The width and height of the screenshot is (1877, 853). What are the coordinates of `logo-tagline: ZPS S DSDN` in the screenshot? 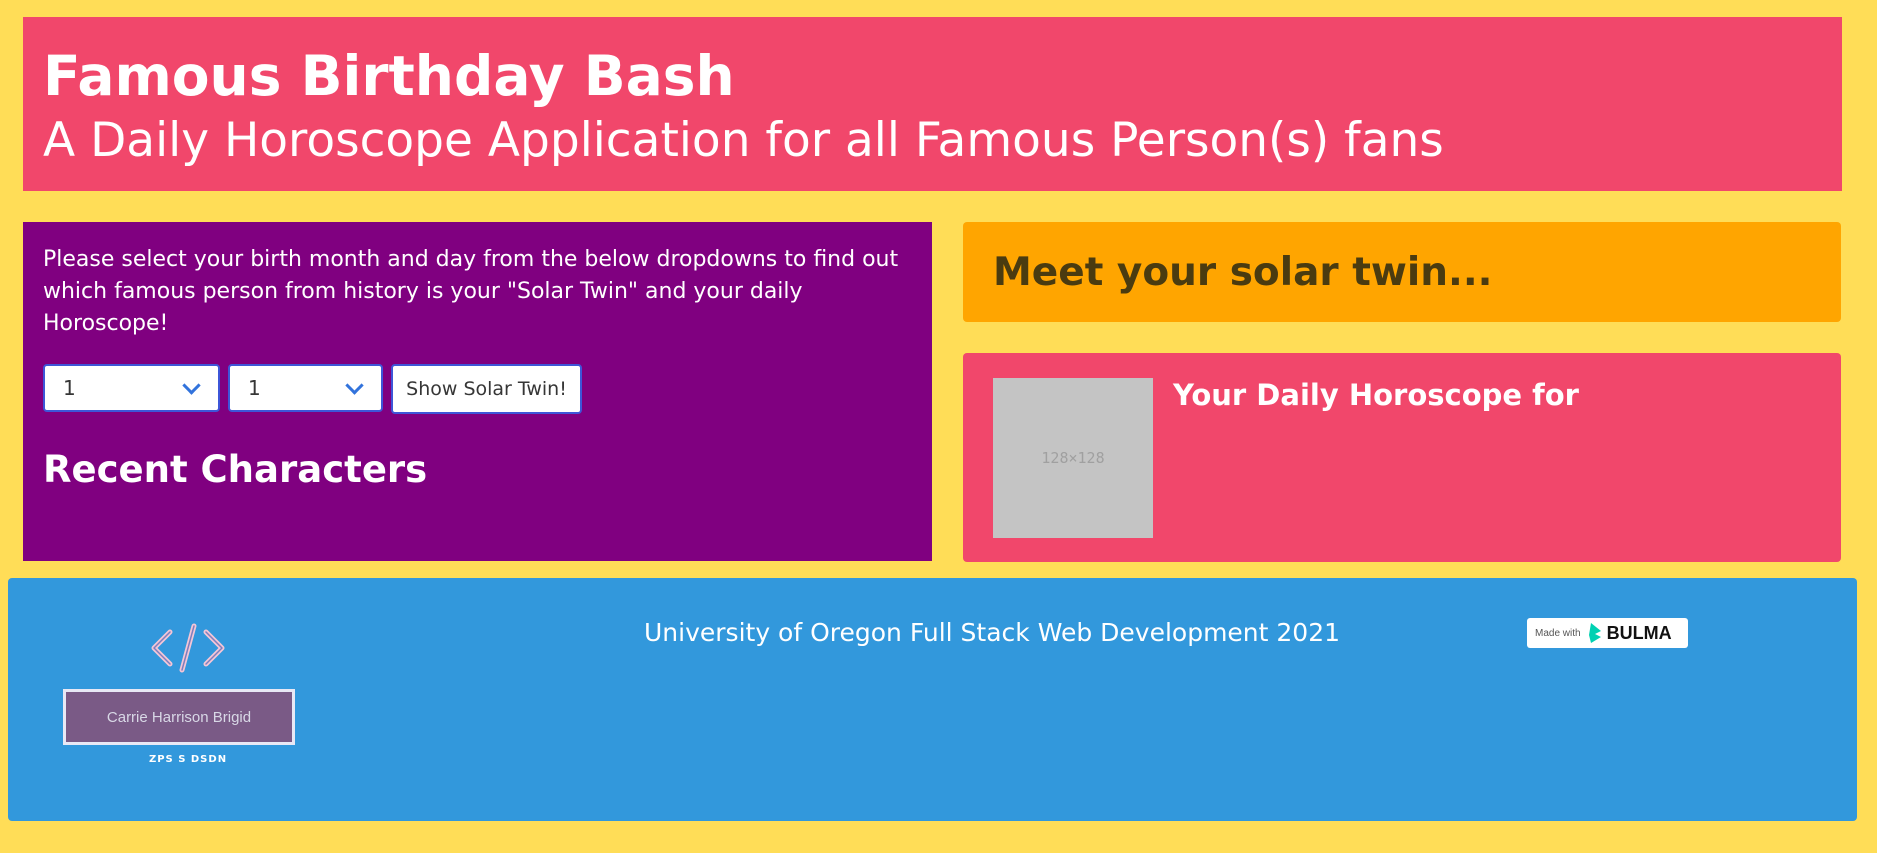 It's located at (188, 759).